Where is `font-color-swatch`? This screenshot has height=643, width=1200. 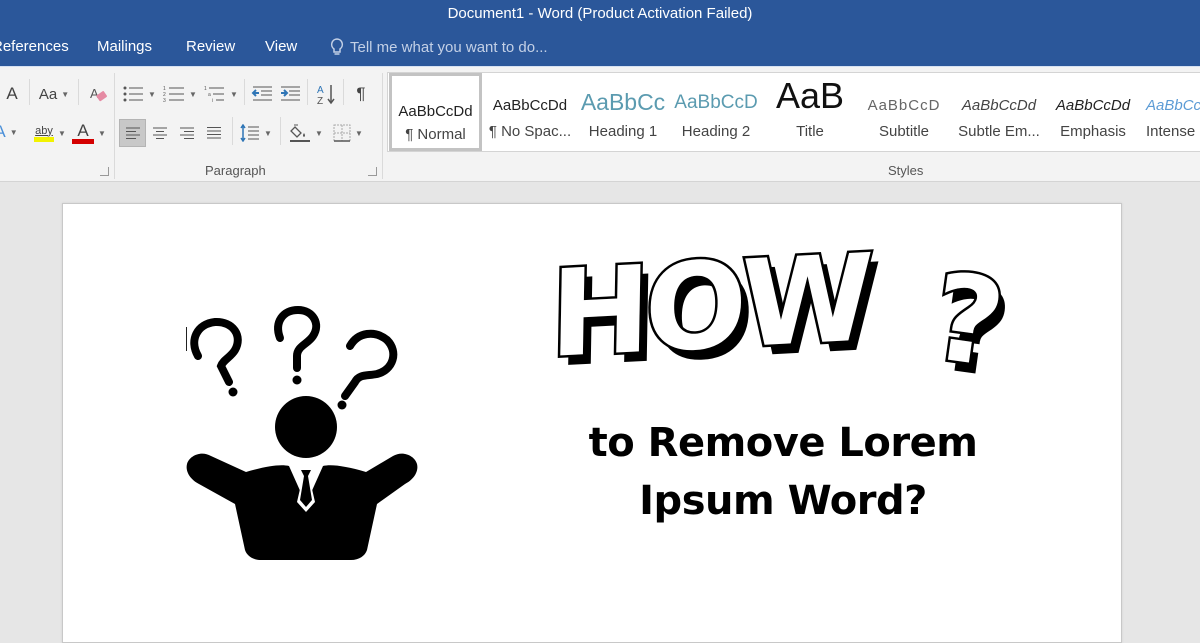 font-color-swatch is located at coordinates (83, 141).